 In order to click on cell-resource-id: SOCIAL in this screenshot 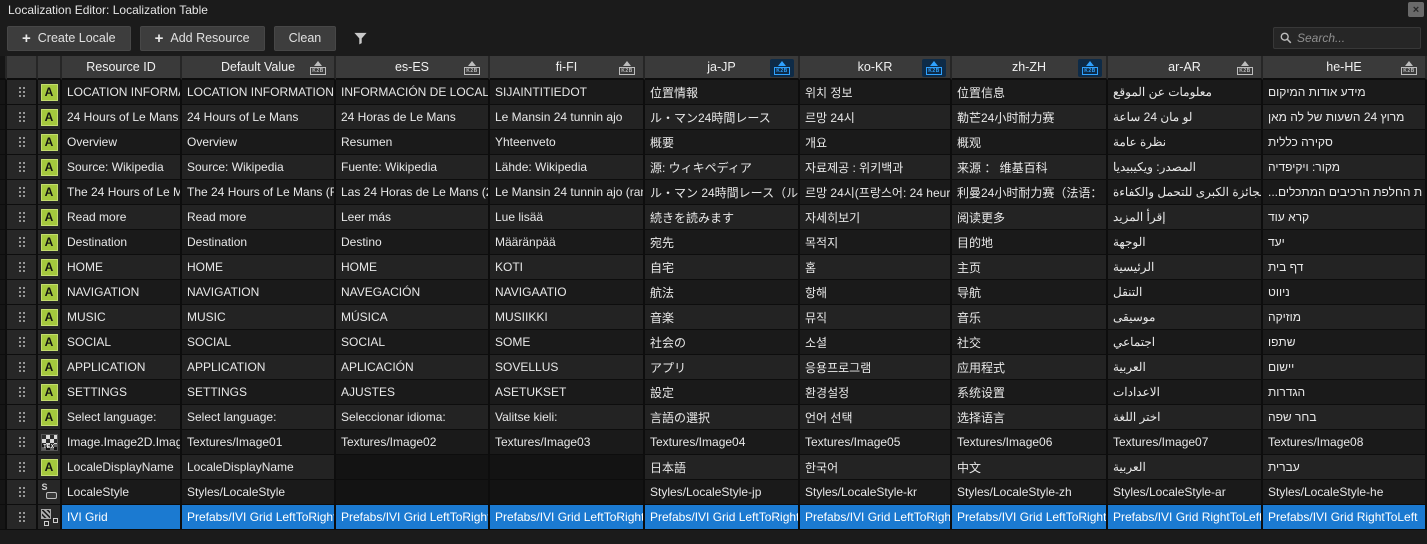, I will do `click(122, 342)`.